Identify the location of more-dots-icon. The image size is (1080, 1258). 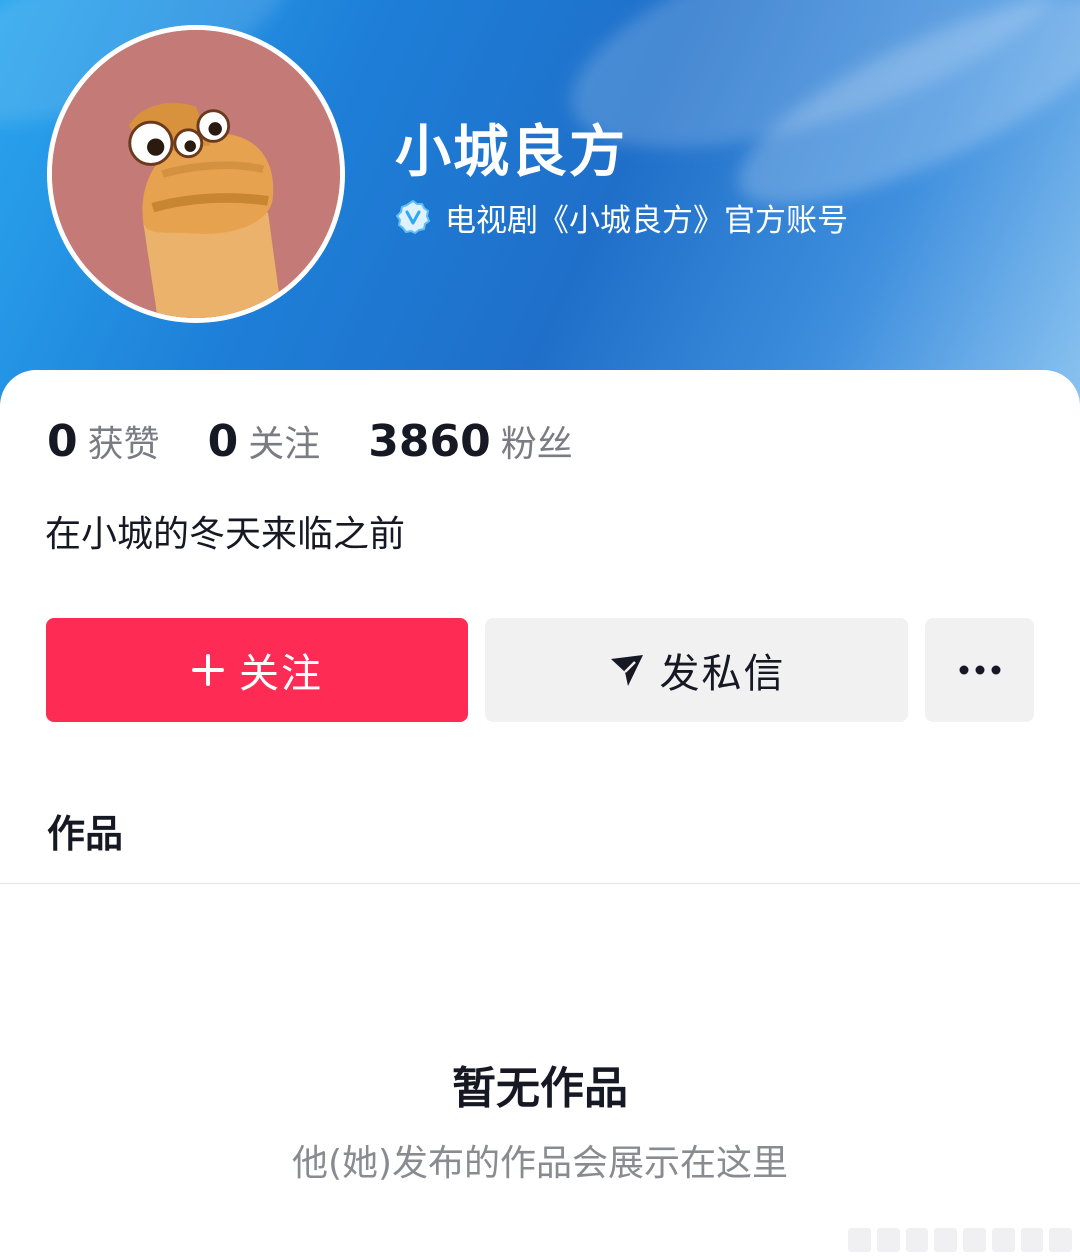
(979, 670).